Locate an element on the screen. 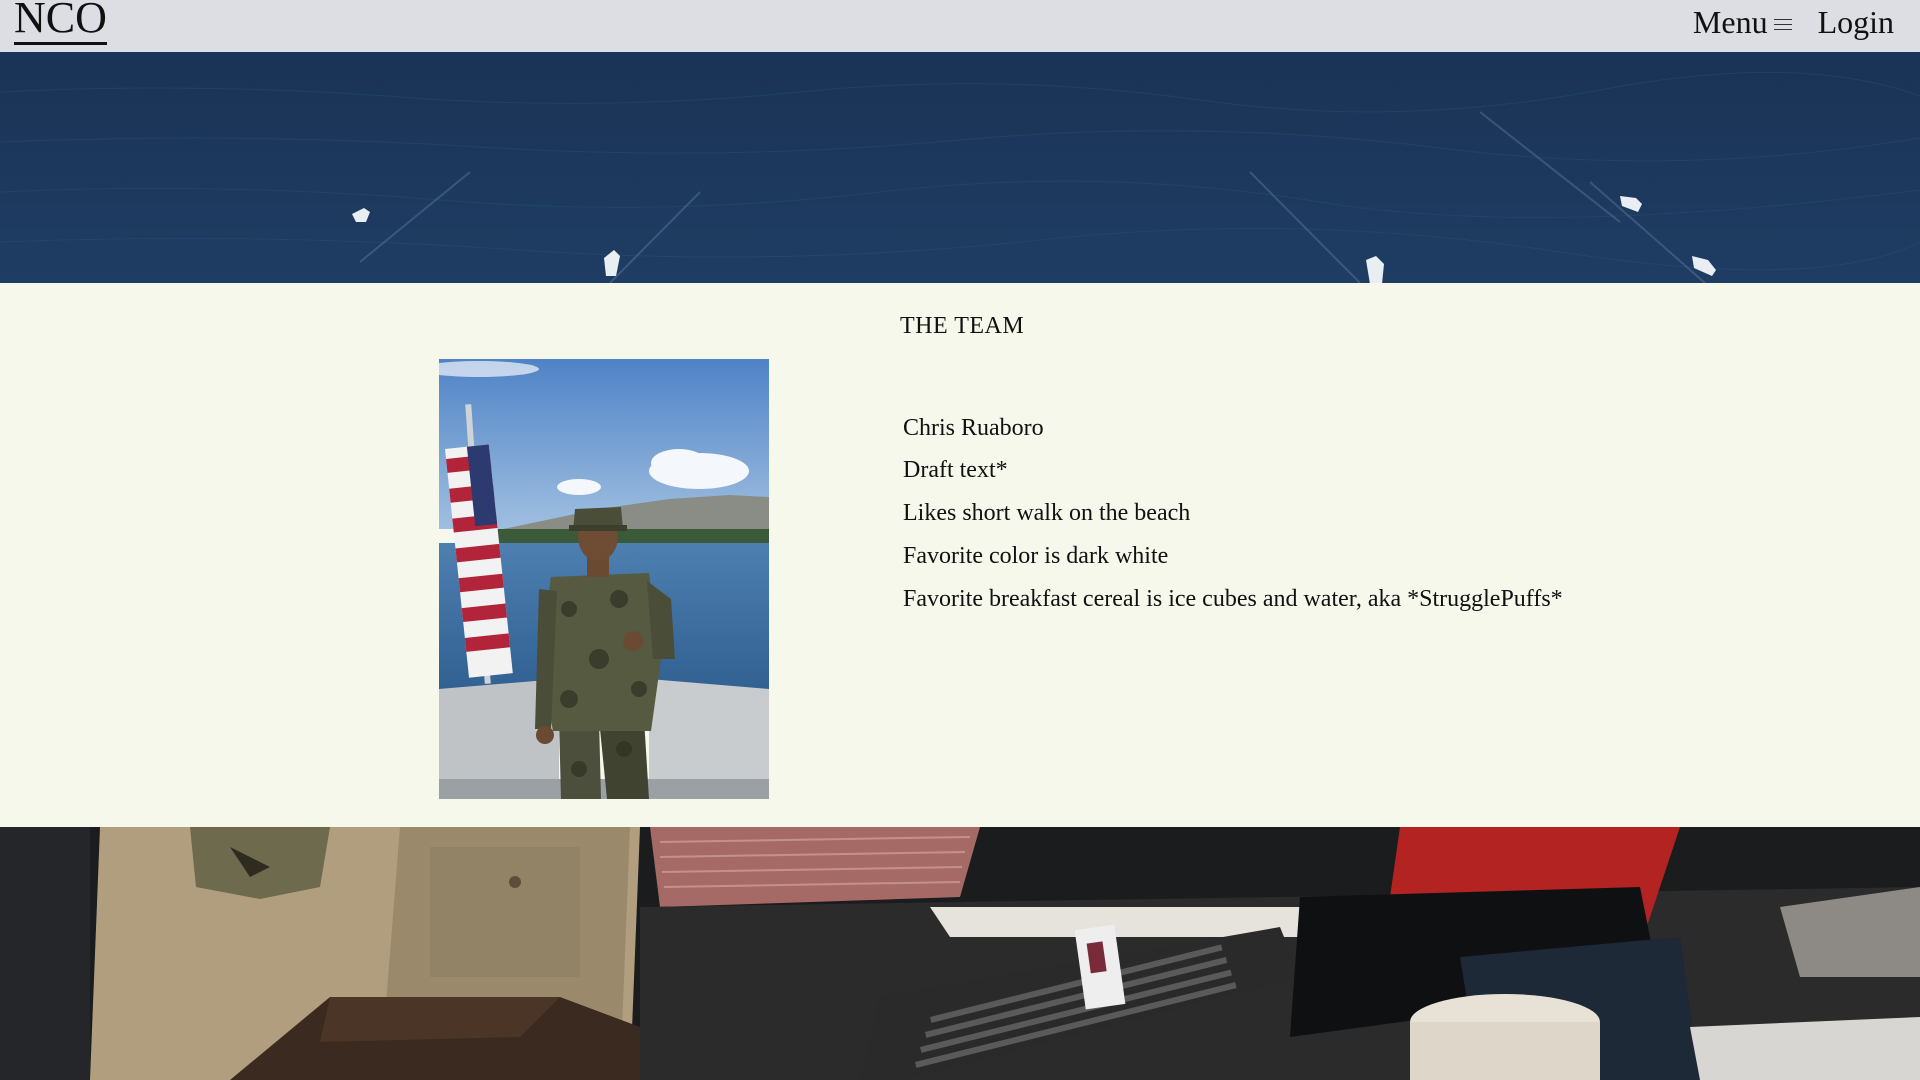 The width and height of the screenshot is (1920, 1080). section-title: THE TEAM is located at coordinates (962, 326).